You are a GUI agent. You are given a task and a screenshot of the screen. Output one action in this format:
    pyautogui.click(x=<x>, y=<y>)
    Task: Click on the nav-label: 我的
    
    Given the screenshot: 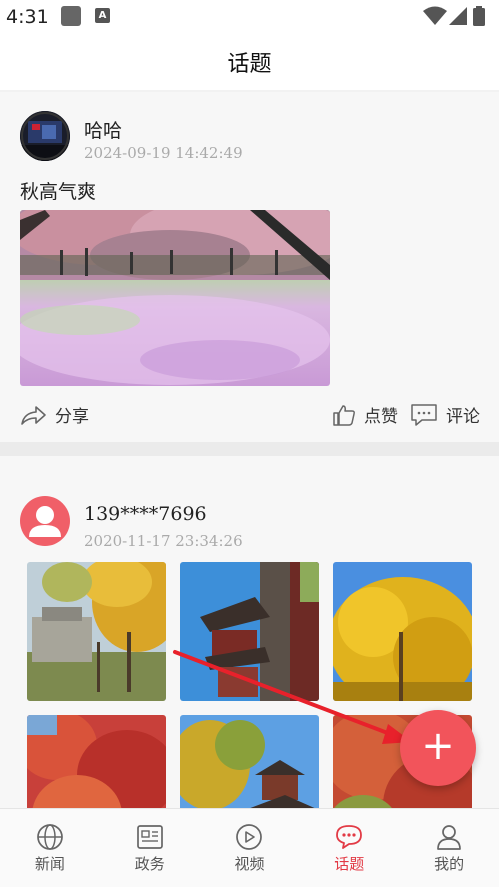 What is the action you would take?
    pyautogui.click(x=449, y=864)
    